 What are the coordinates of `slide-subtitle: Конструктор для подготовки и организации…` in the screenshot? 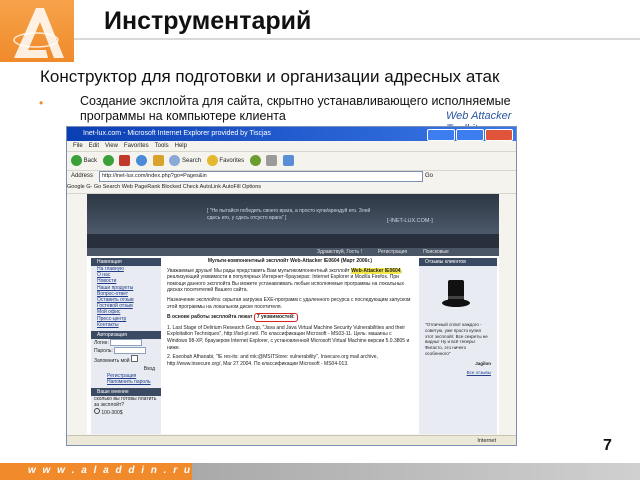 It's located at (270, 76).